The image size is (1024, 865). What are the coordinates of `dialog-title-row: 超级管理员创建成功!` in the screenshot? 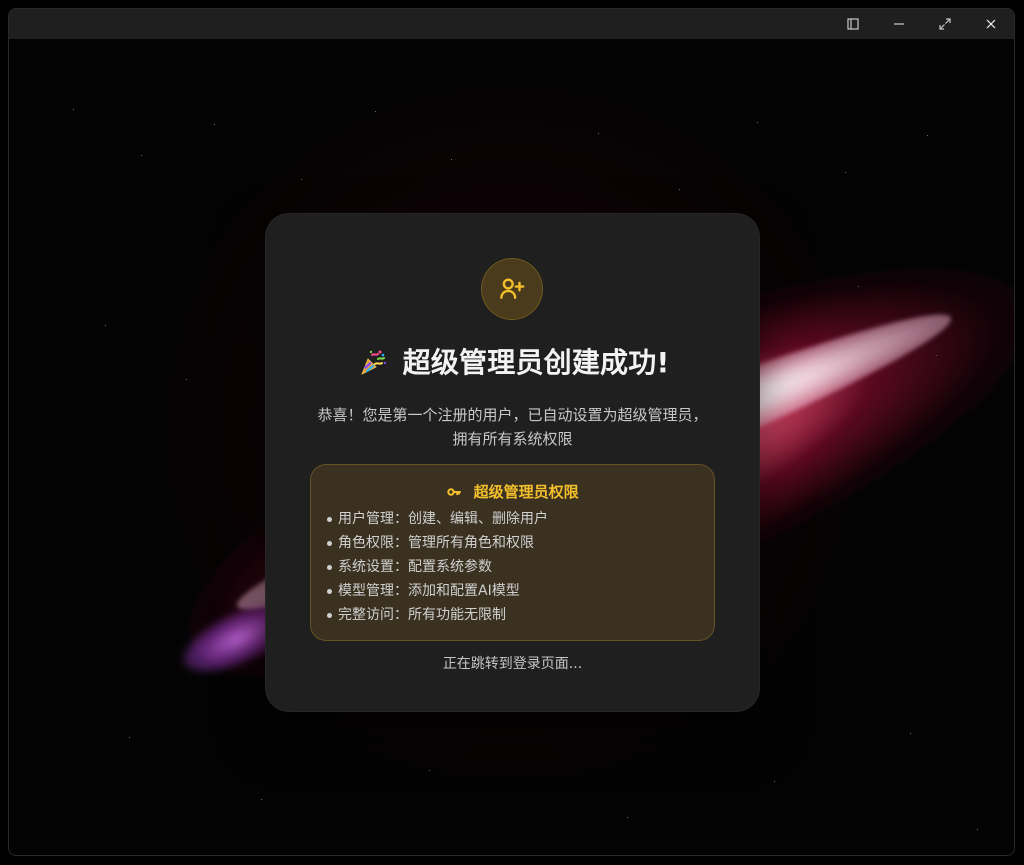 It's located at (512, 362).